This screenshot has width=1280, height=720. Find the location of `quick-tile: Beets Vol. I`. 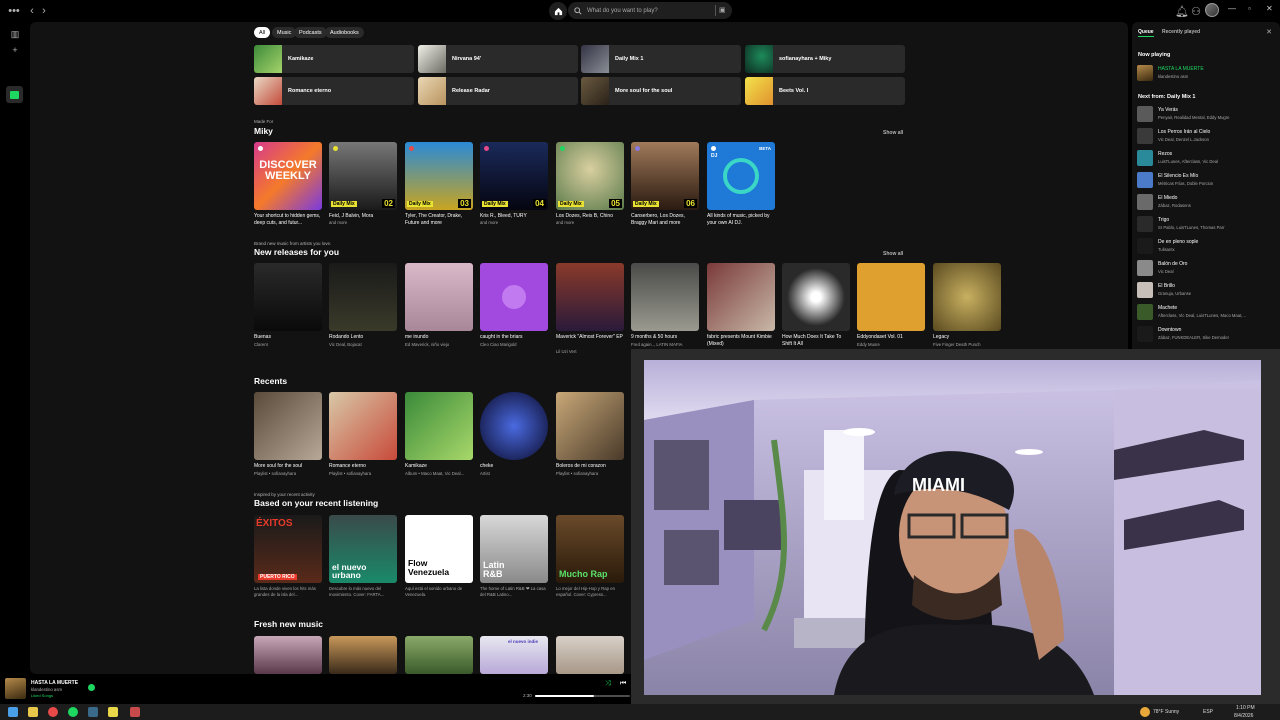

quick-tile: Beets Vol. I is located at coordinates (825, 91).